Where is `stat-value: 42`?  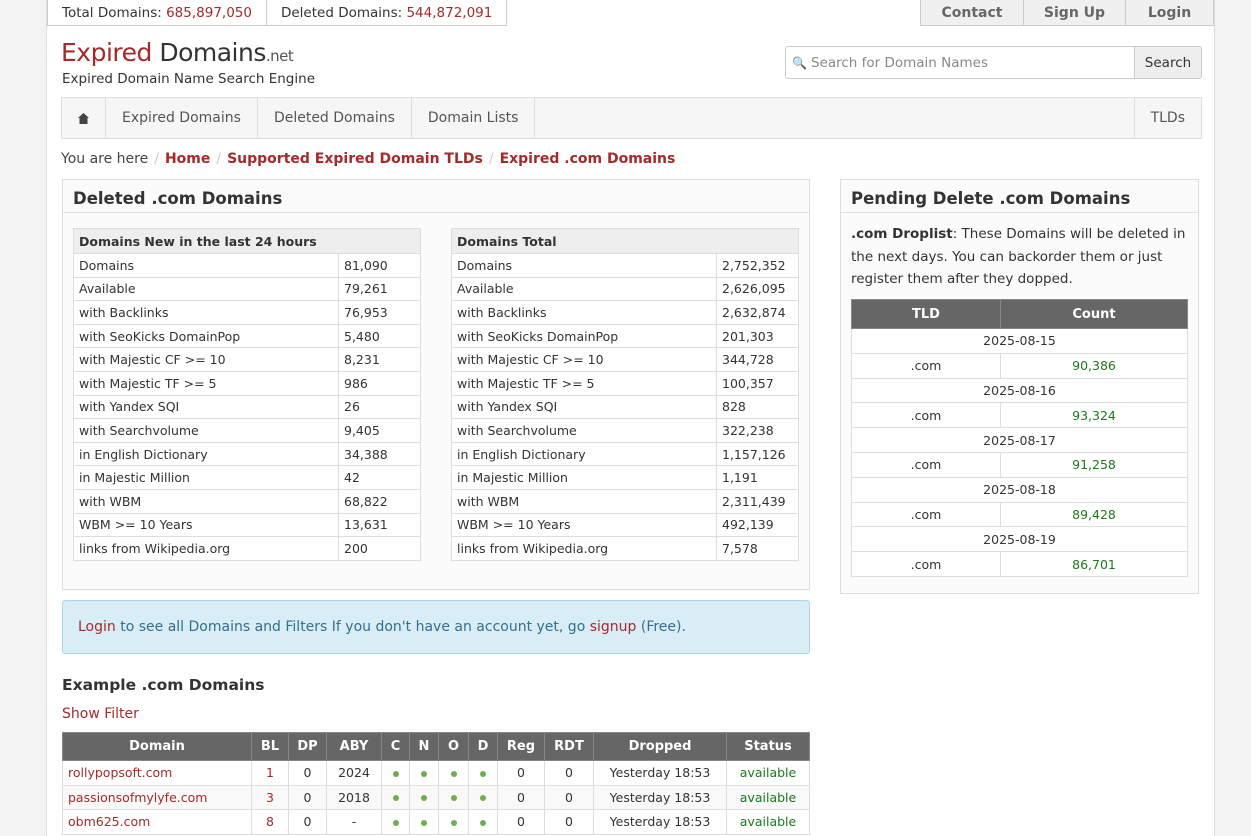
stat-value: 42 is located at coordinates (379, 477).